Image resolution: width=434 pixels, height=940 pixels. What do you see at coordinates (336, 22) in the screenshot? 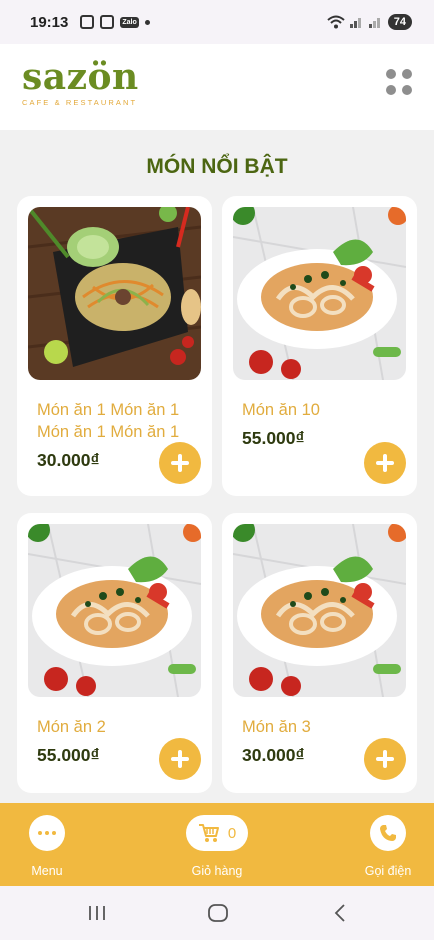
I see `wifi-icon` at bounding box center [336, 22].